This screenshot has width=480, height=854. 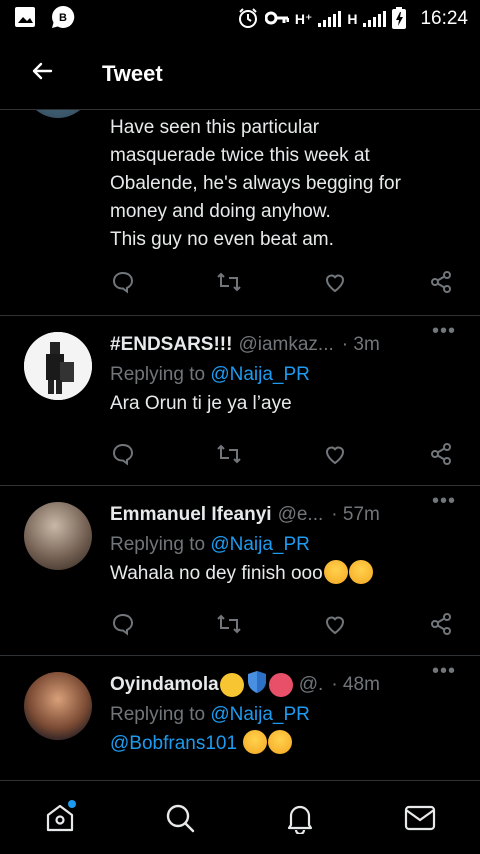 I want to click on top-app-bar: Tweet, so click(x=240, y=74).